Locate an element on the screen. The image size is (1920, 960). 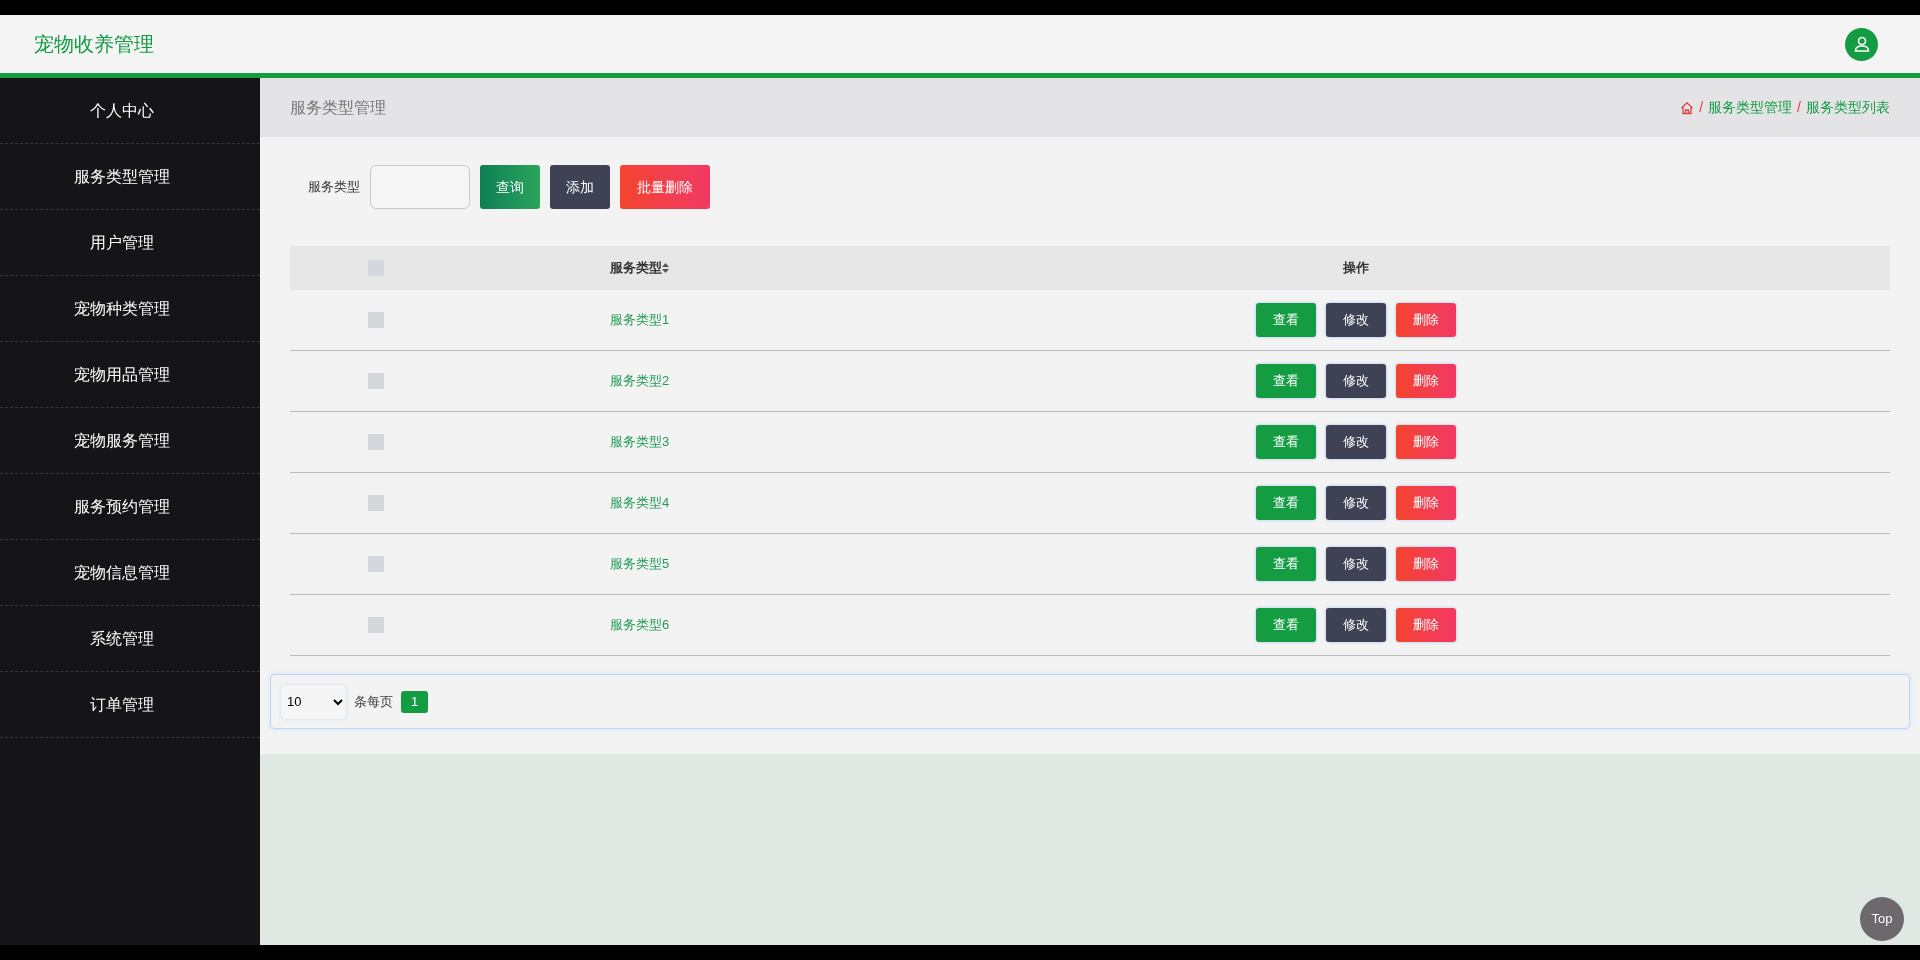
app-title: 宠物收养管理 is located at coordinates (94, 44).